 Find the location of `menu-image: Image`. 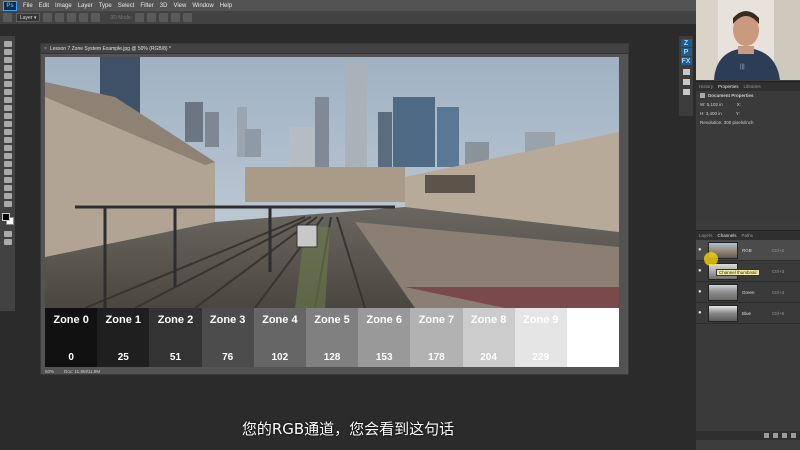

menu-image: Image is located at coordinates (63, 6).